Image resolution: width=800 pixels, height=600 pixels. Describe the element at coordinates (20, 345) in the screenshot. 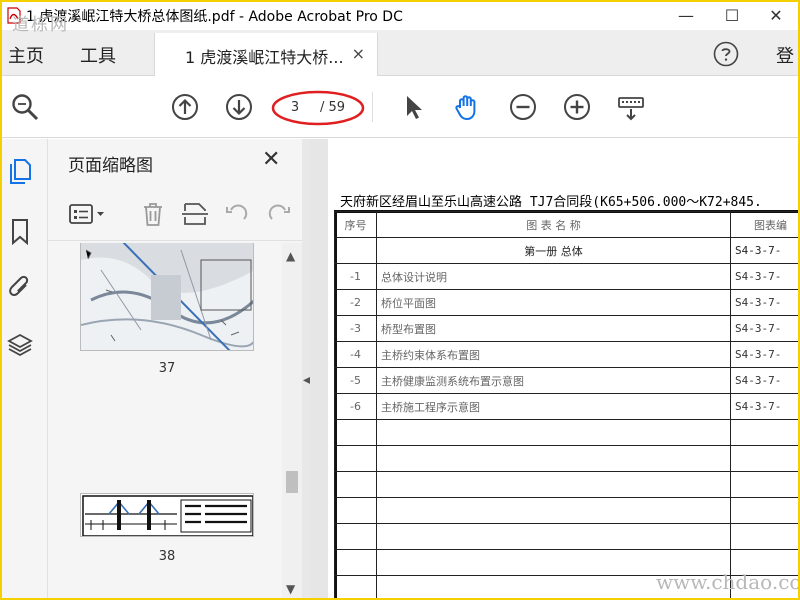

I see `layers-icon` at that location.